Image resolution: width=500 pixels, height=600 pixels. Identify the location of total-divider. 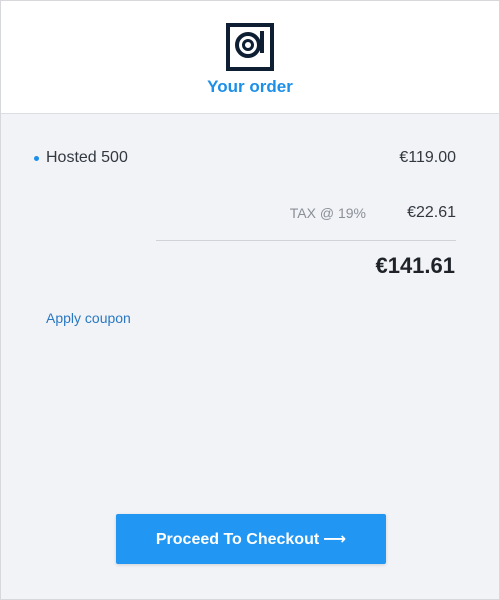
(306, 240).